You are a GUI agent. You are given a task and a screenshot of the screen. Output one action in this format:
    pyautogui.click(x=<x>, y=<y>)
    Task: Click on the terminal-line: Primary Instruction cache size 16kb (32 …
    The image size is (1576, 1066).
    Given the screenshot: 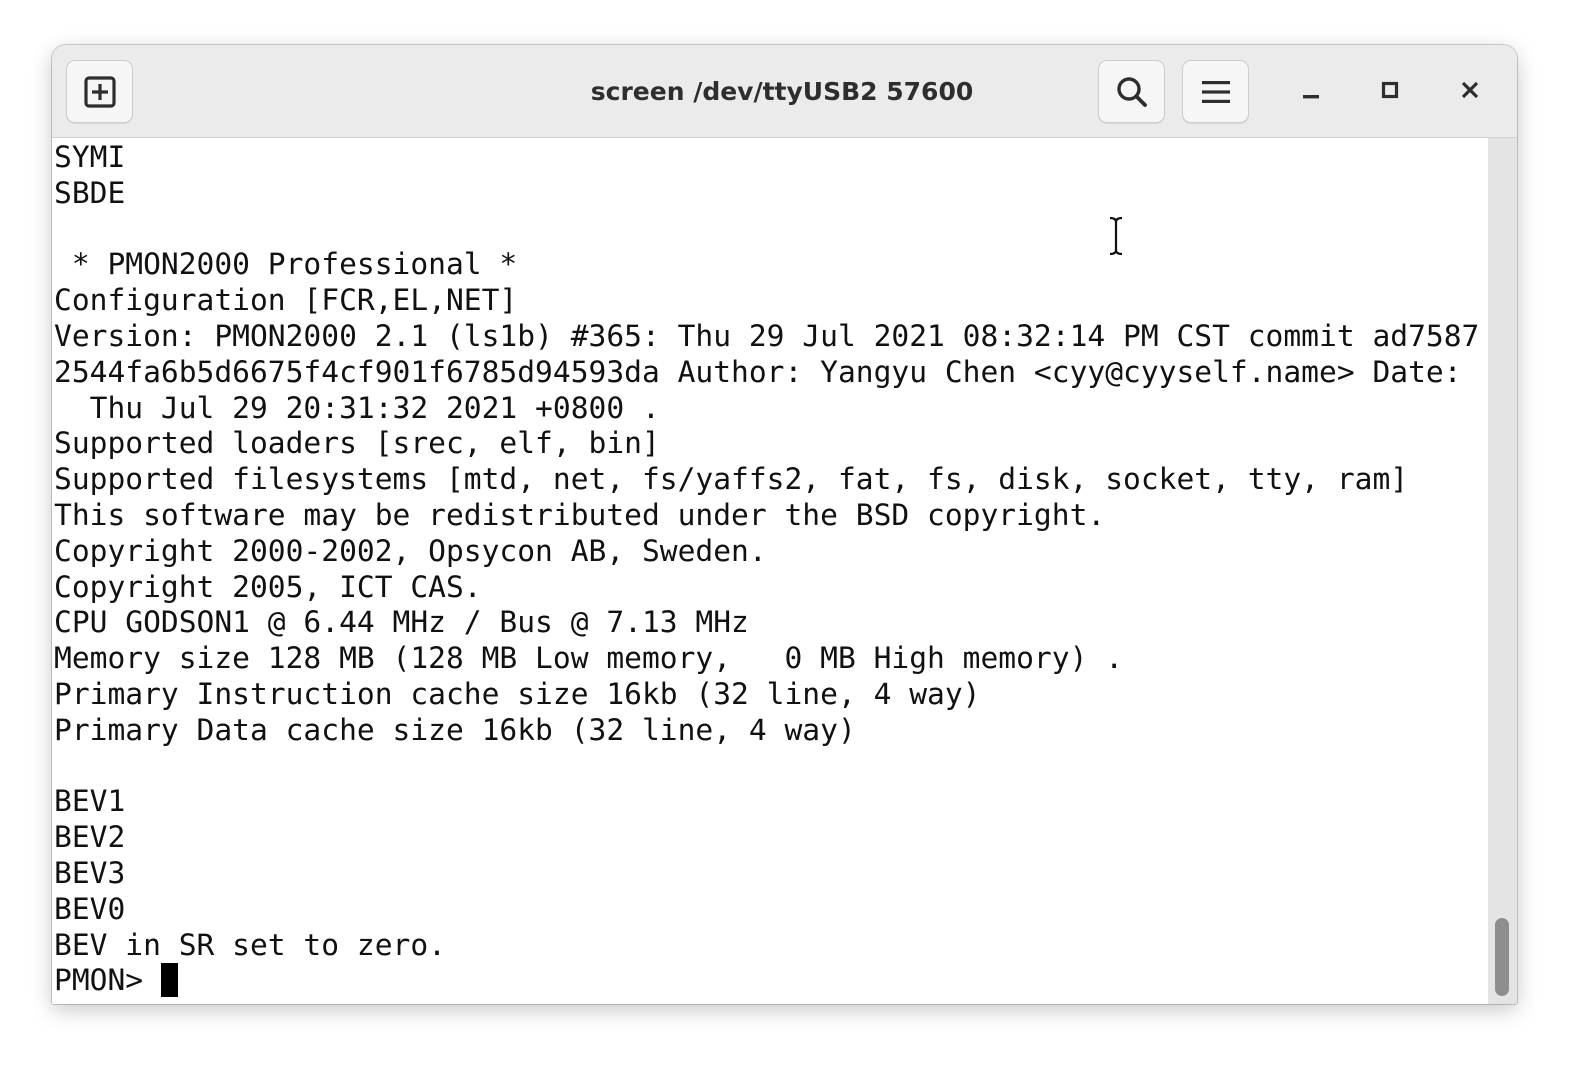 What is the action you would take?
    pyautogui.click(x=517, y=693)
    